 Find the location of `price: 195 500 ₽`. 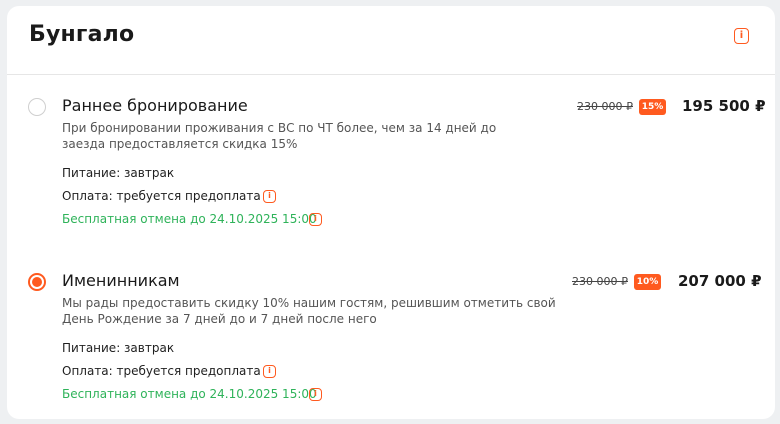

price: 195 500 ₽ is located at coordinates (724, 106).